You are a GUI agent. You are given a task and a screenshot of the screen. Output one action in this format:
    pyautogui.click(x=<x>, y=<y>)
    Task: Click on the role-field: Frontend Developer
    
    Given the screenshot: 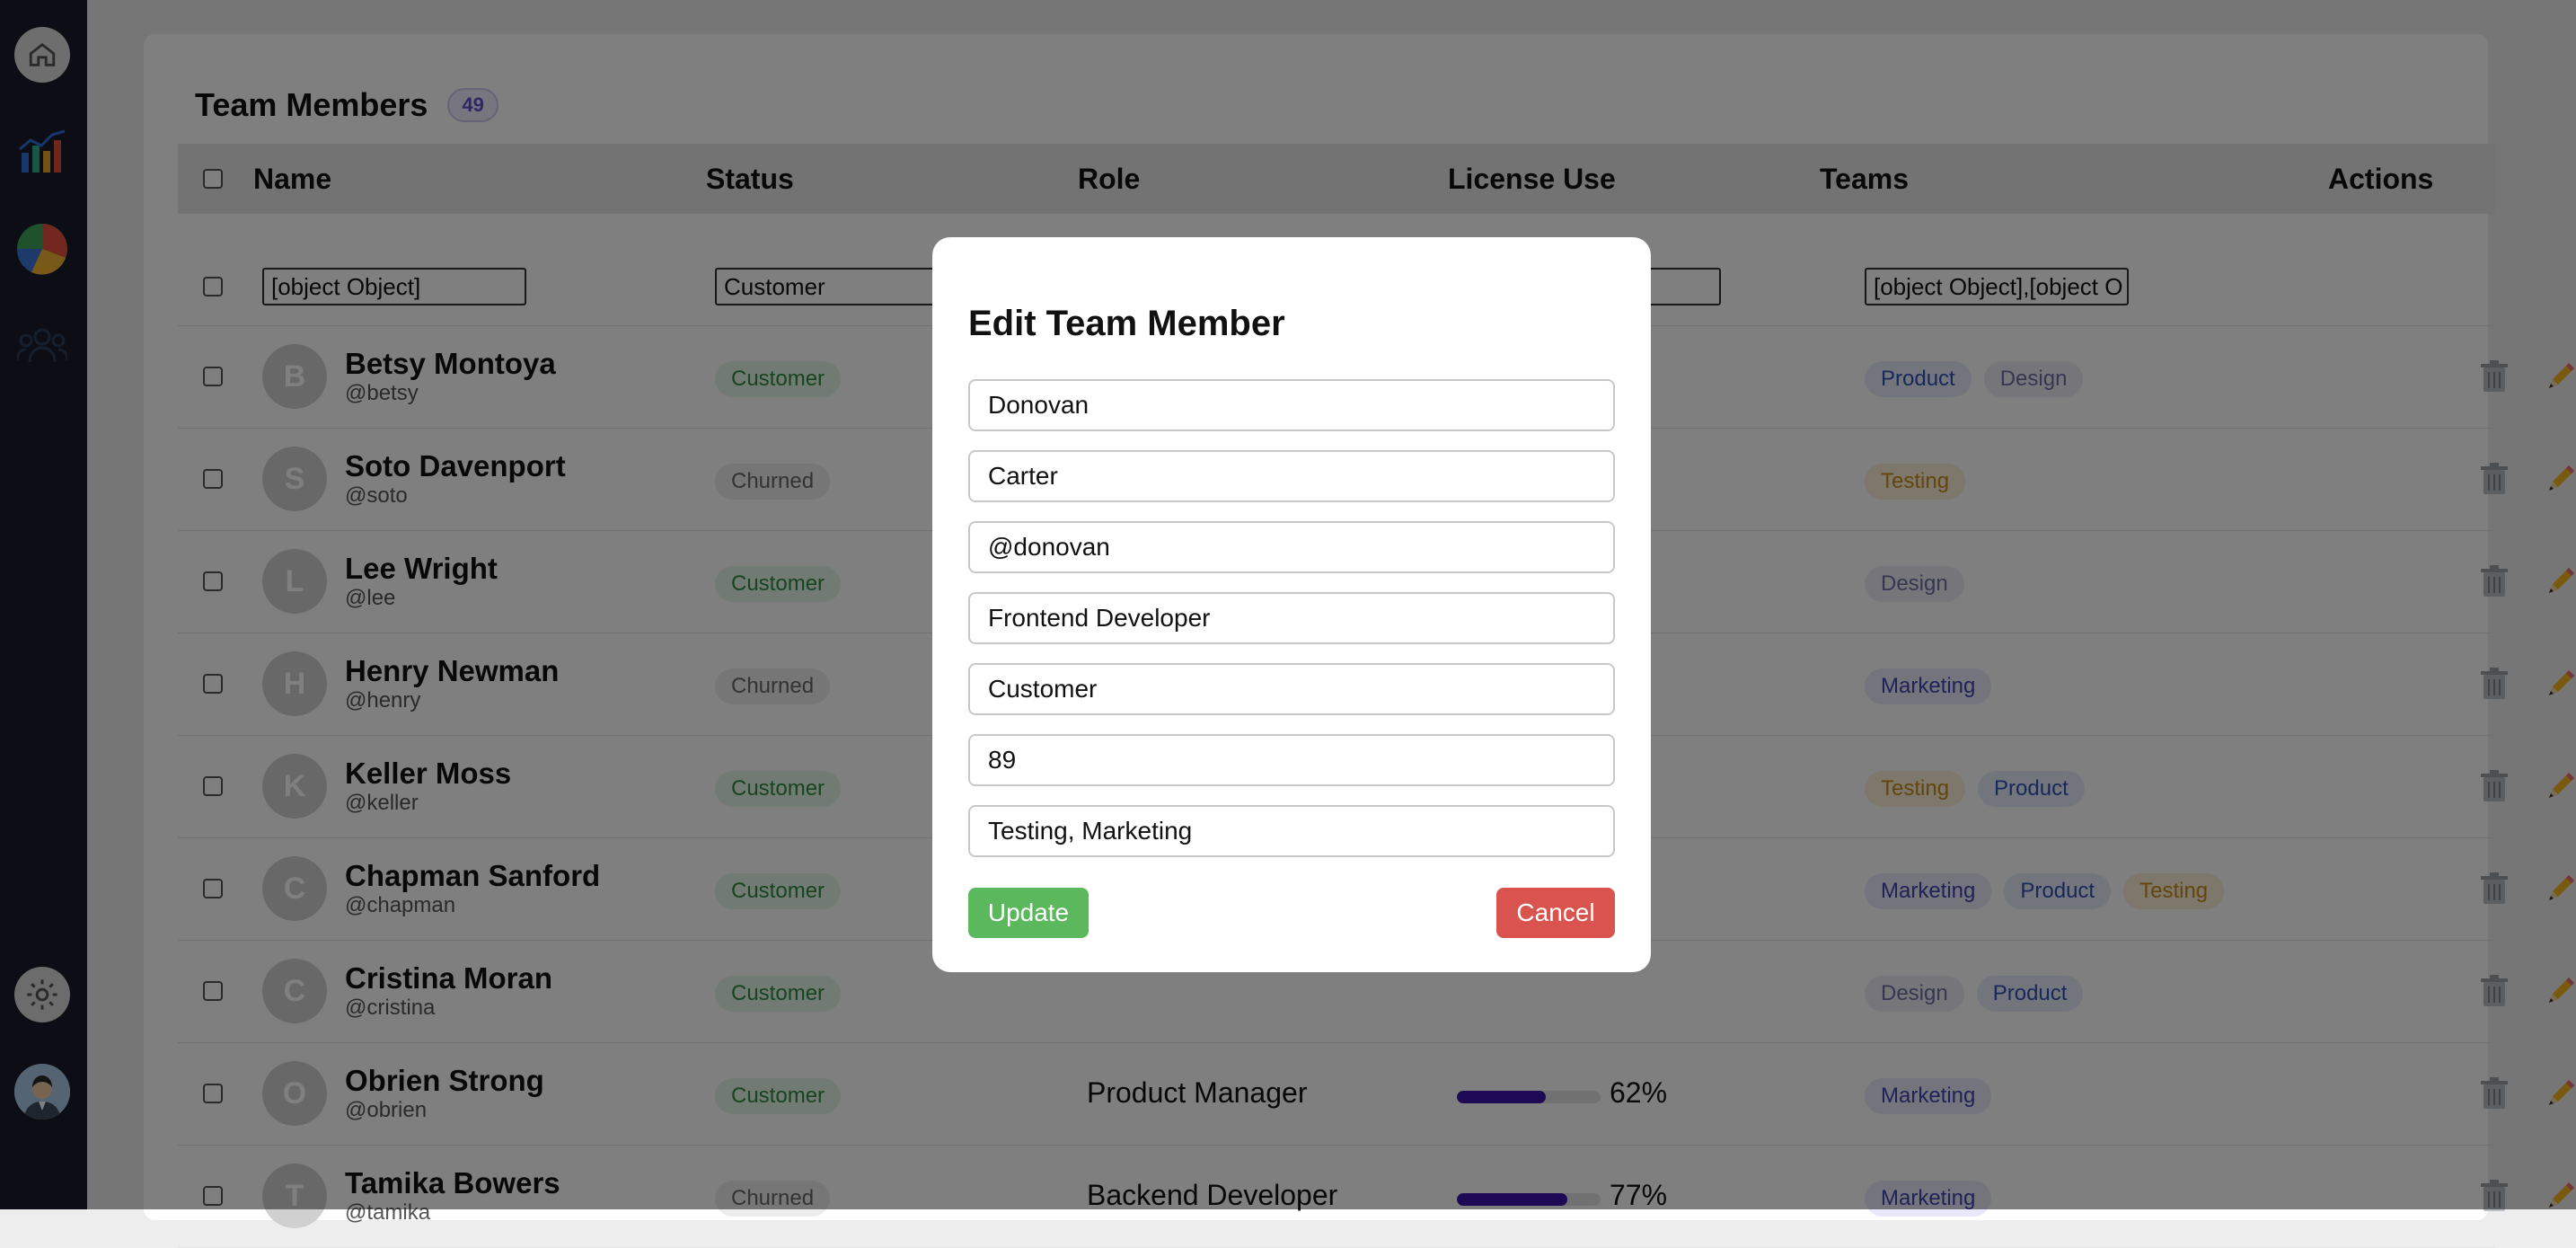 What is the action you would take?
    pyautogui.click(x=1291, y=618)
    